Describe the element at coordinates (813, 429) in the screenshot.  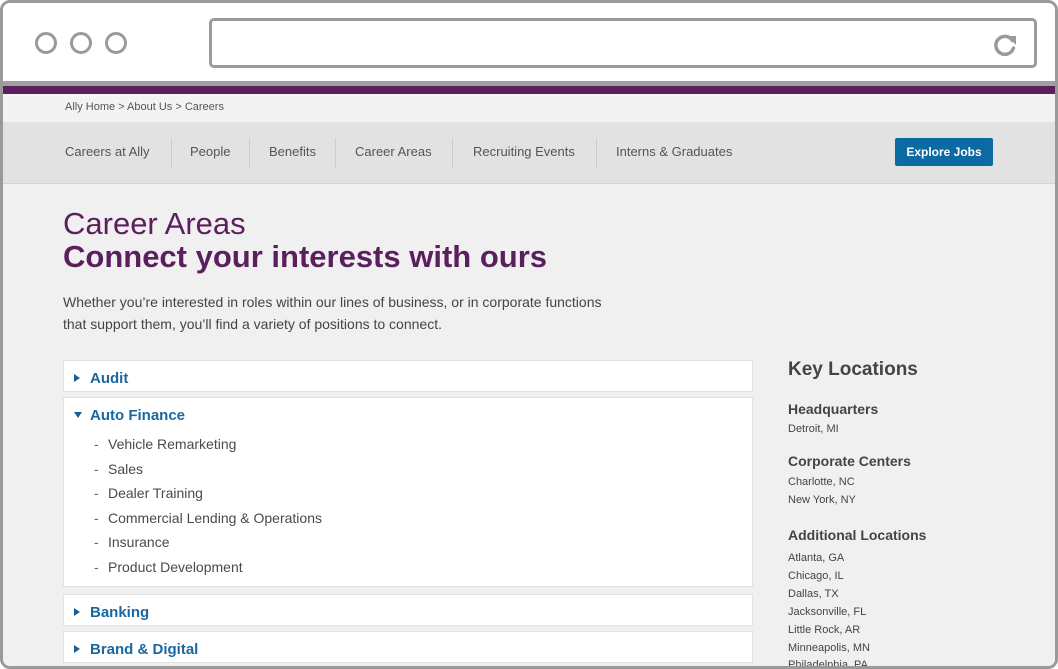
I see `location-text: Detroit, MI` at that location.